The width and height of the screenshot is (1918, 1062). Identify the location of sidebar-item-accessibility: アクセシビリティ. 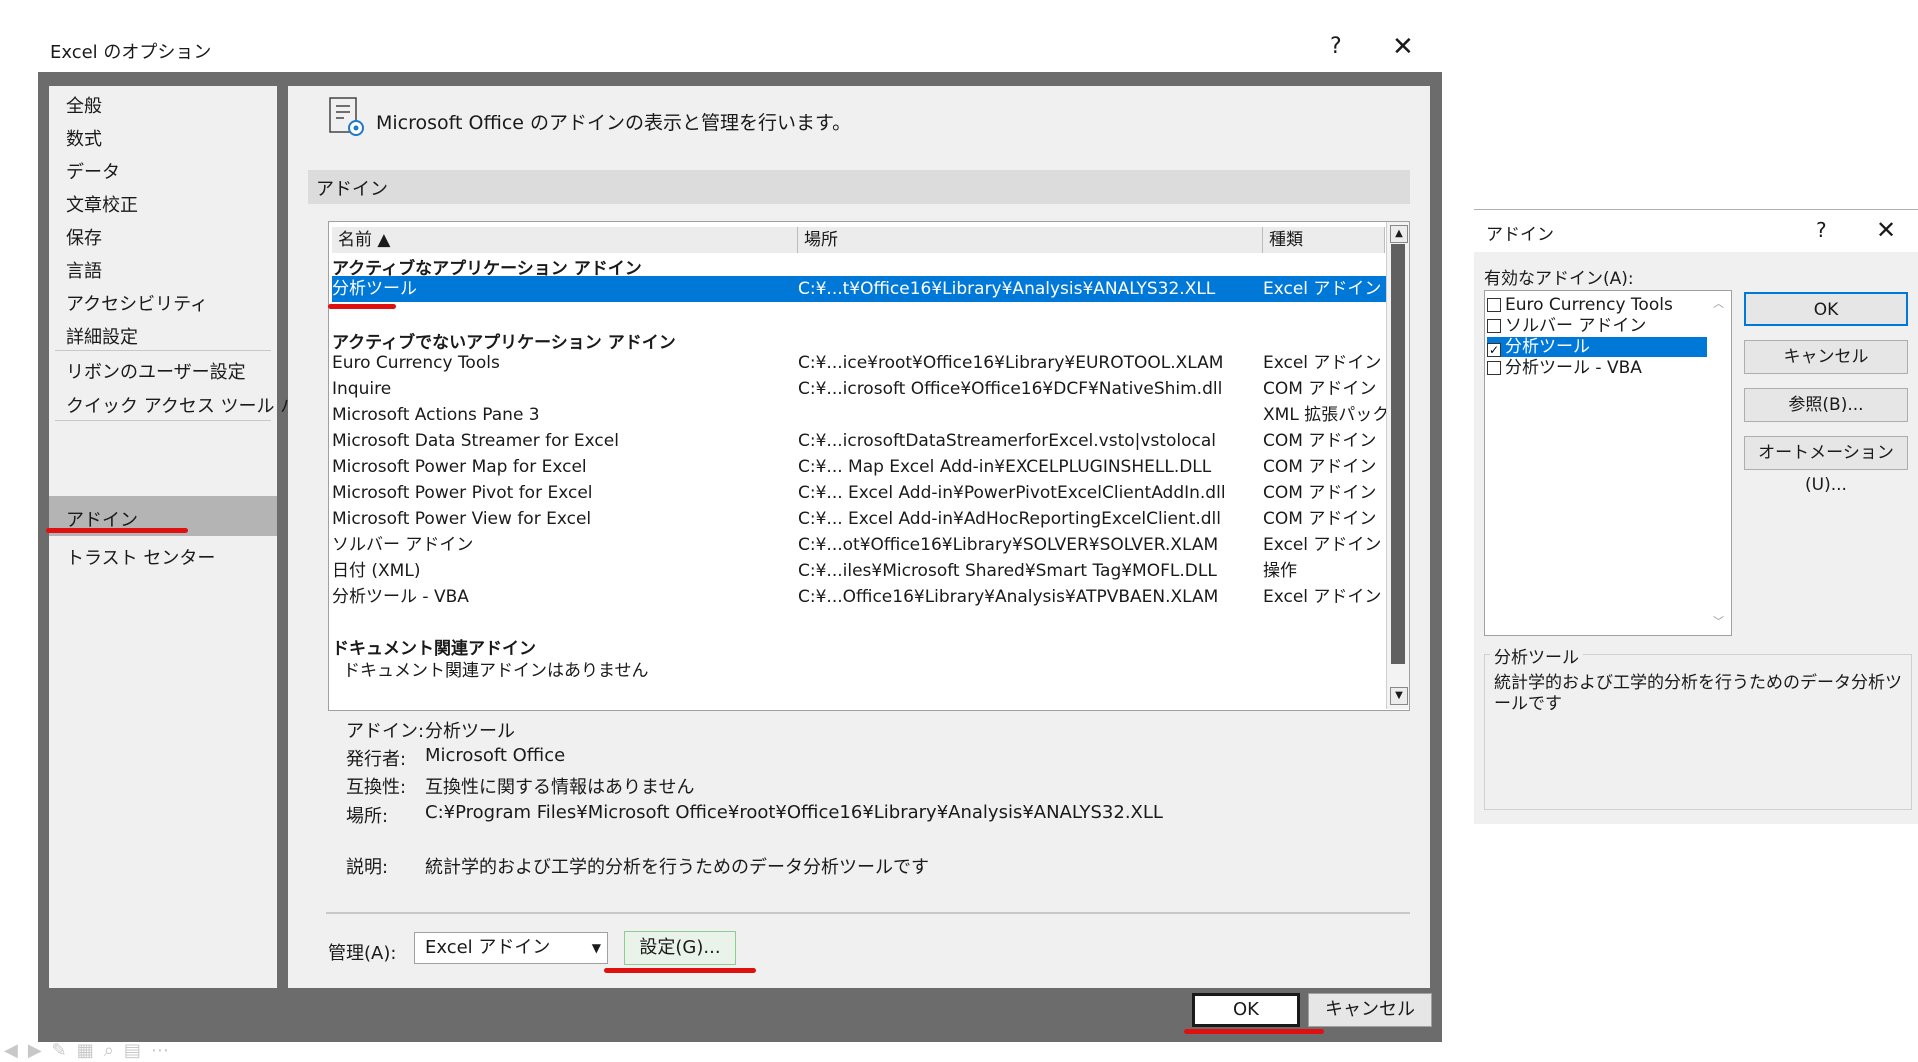
(137, 303).